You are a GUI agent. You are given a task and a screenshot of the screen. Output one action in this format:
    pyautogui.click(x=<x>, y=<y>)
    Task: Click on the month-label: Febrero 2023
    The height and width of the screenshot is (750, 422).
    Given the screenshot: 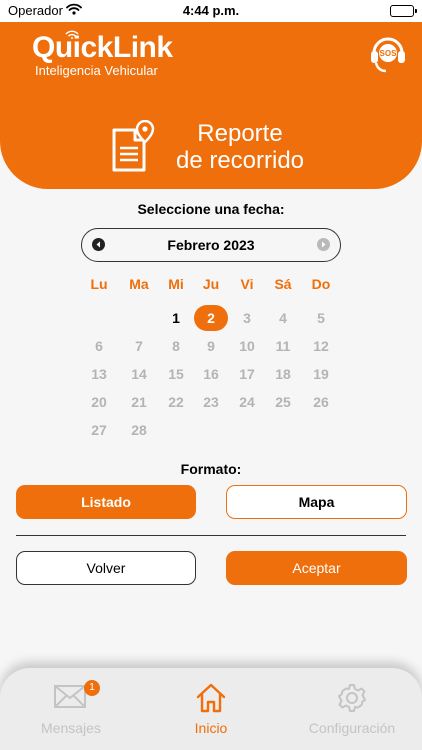 What is the action you would take?
    pyautogui.click(x=211, y=245)
    